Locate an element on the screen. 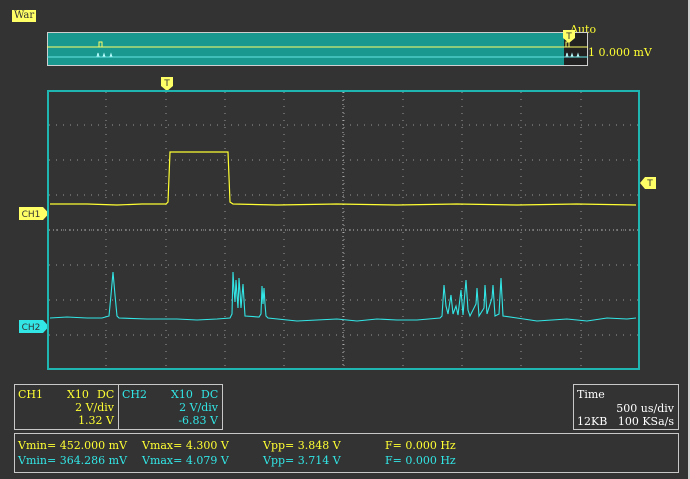 The height and width of the screenshot is (479, 690). ch1-offset: 1.32 V is located at coordinates (96, 420).